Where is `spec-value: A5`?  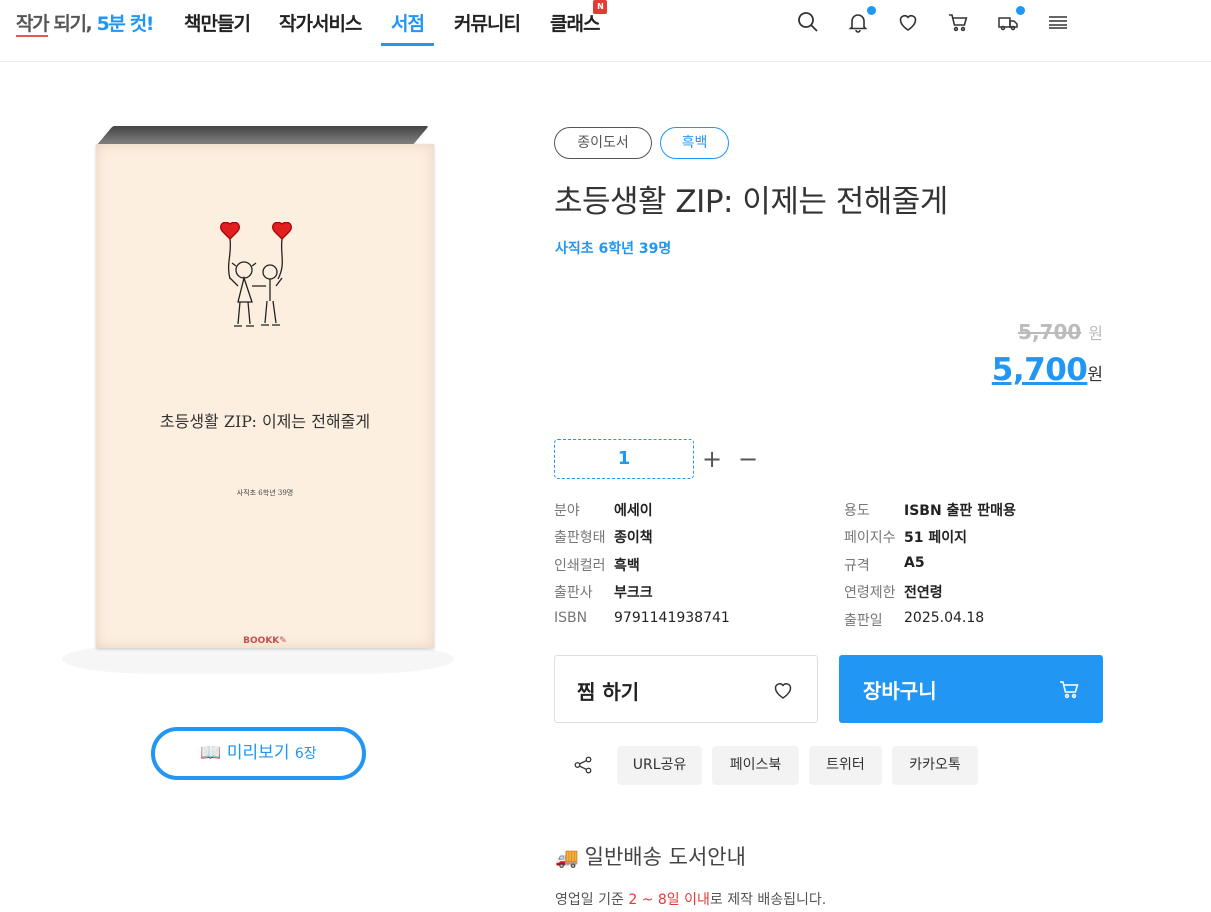
spec-value: A5 is located at coordinates (914, 563).